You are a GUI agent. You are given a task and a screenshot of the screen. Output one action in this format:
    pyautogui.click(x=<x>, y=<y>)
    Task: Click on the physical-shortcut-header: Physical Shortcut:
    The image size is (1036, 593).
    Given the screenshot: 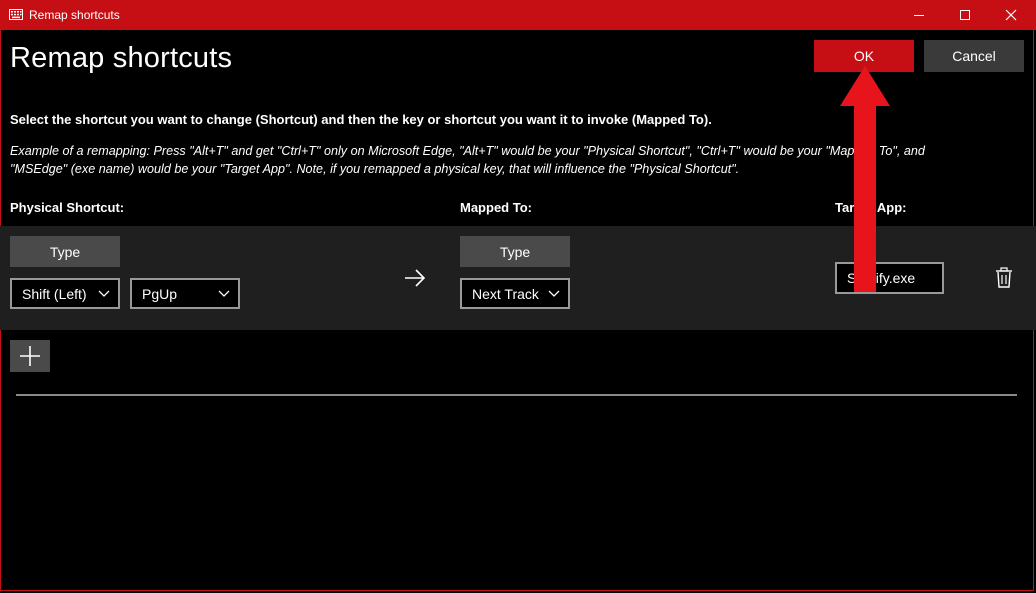 What is the action you would take?
    pyautogui.click(x=67, y=207)
    